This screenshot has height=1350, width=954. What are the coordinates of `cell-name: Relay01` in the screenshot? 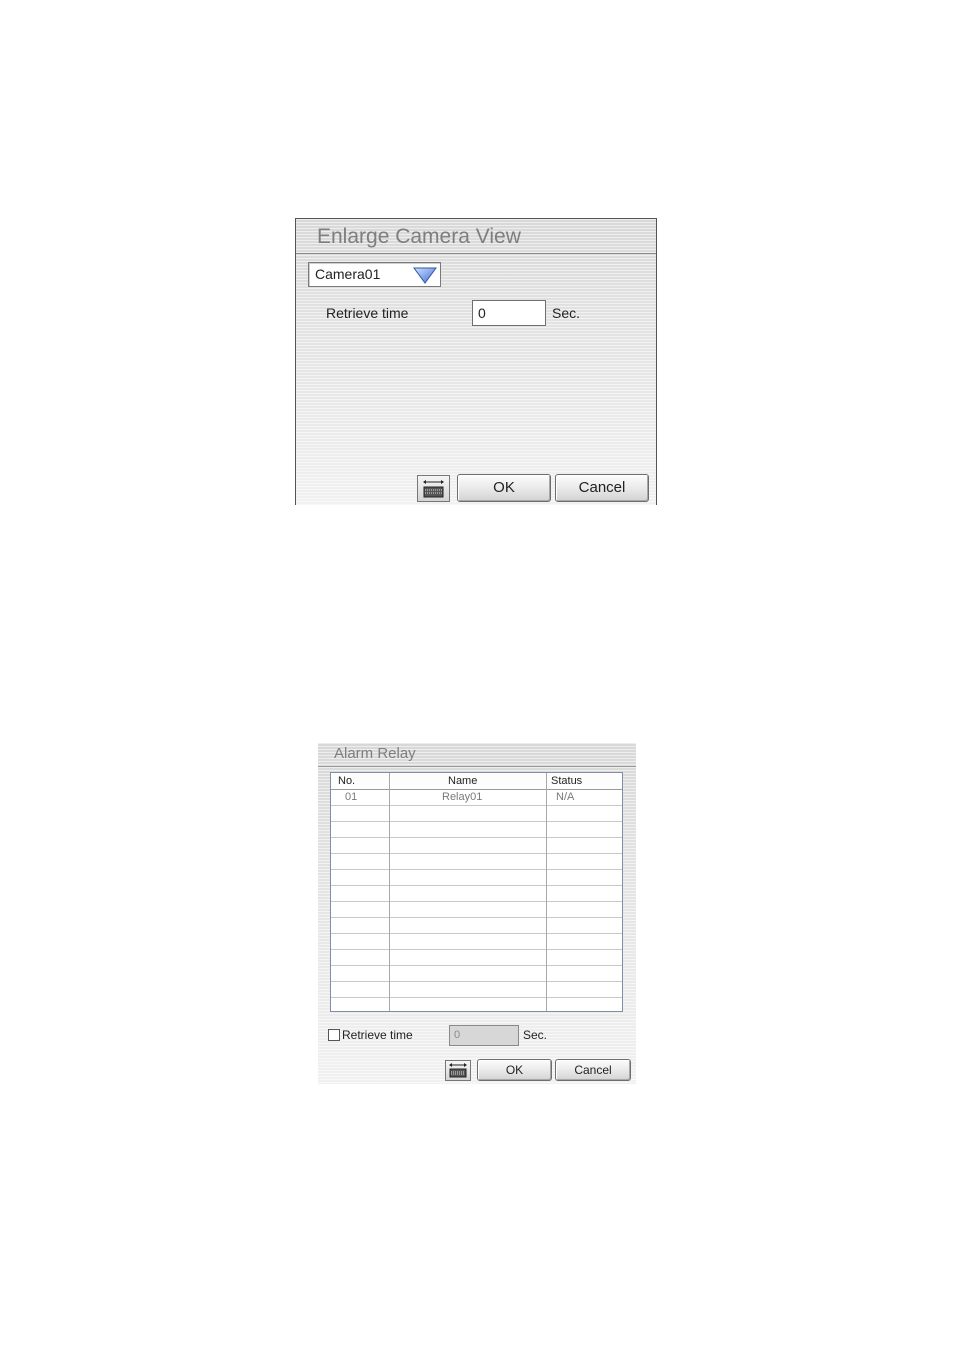 It's located at (462, 797).